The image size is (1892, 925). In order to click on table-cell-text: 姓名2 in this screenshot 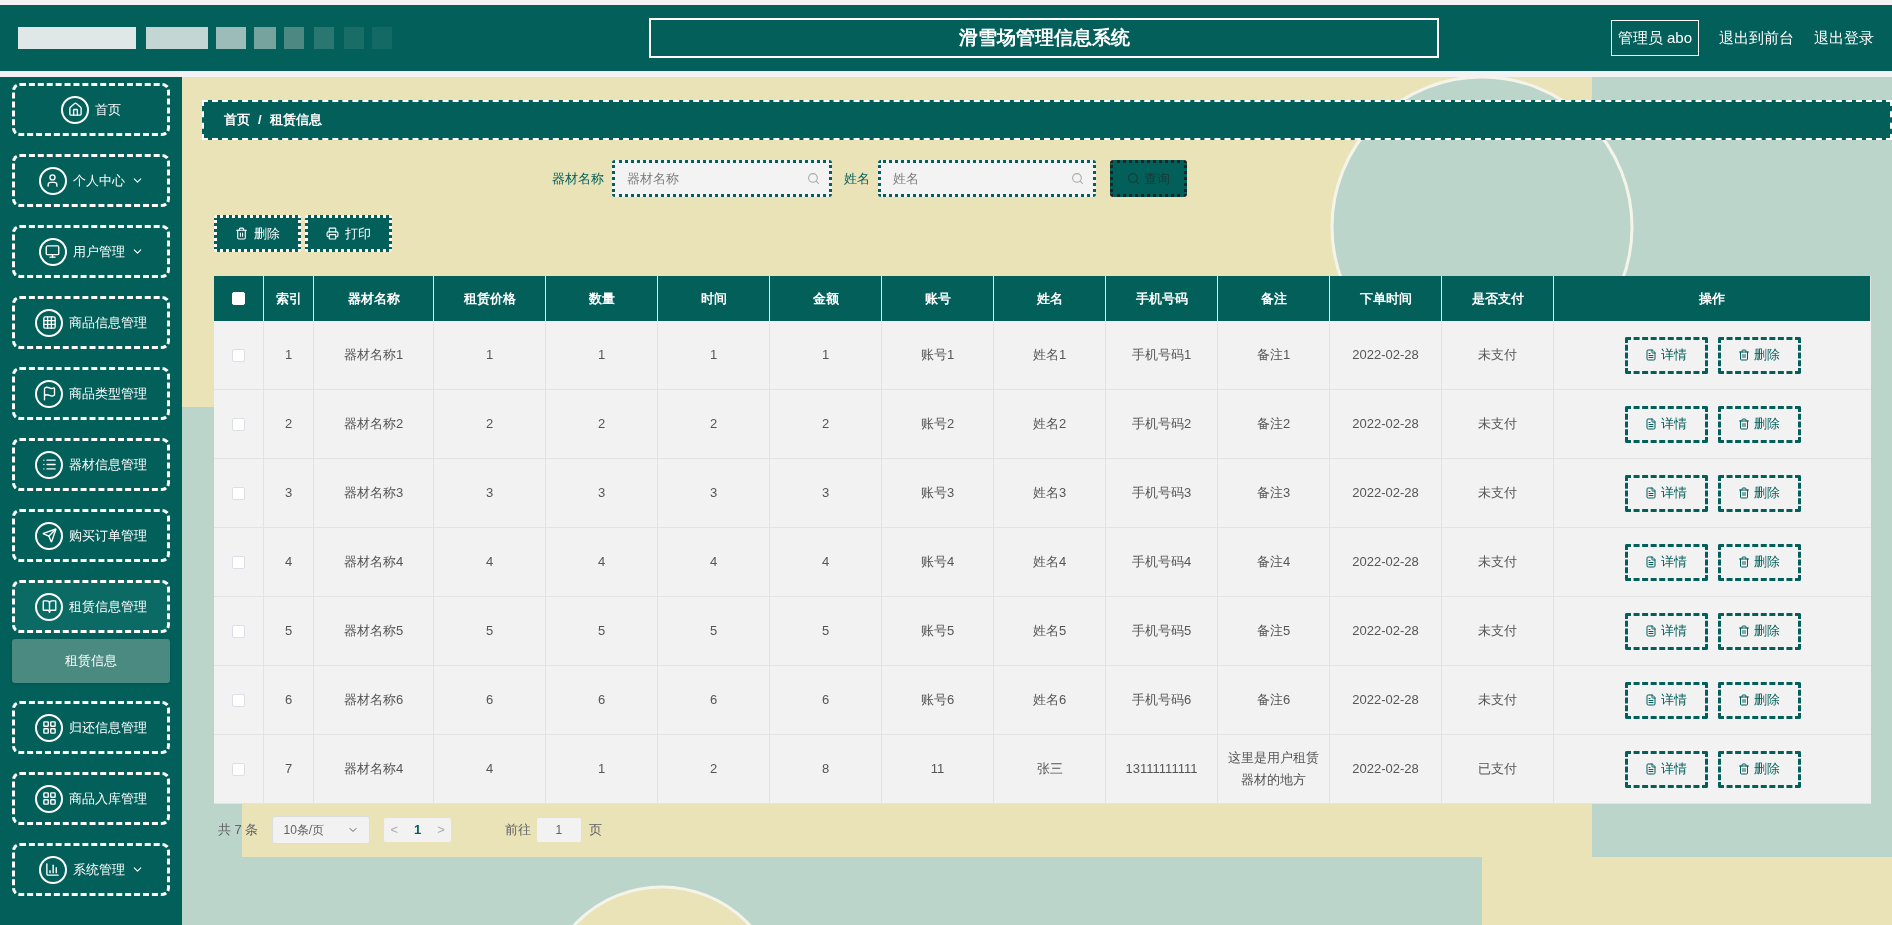, I will do `click(1049, 424)`.